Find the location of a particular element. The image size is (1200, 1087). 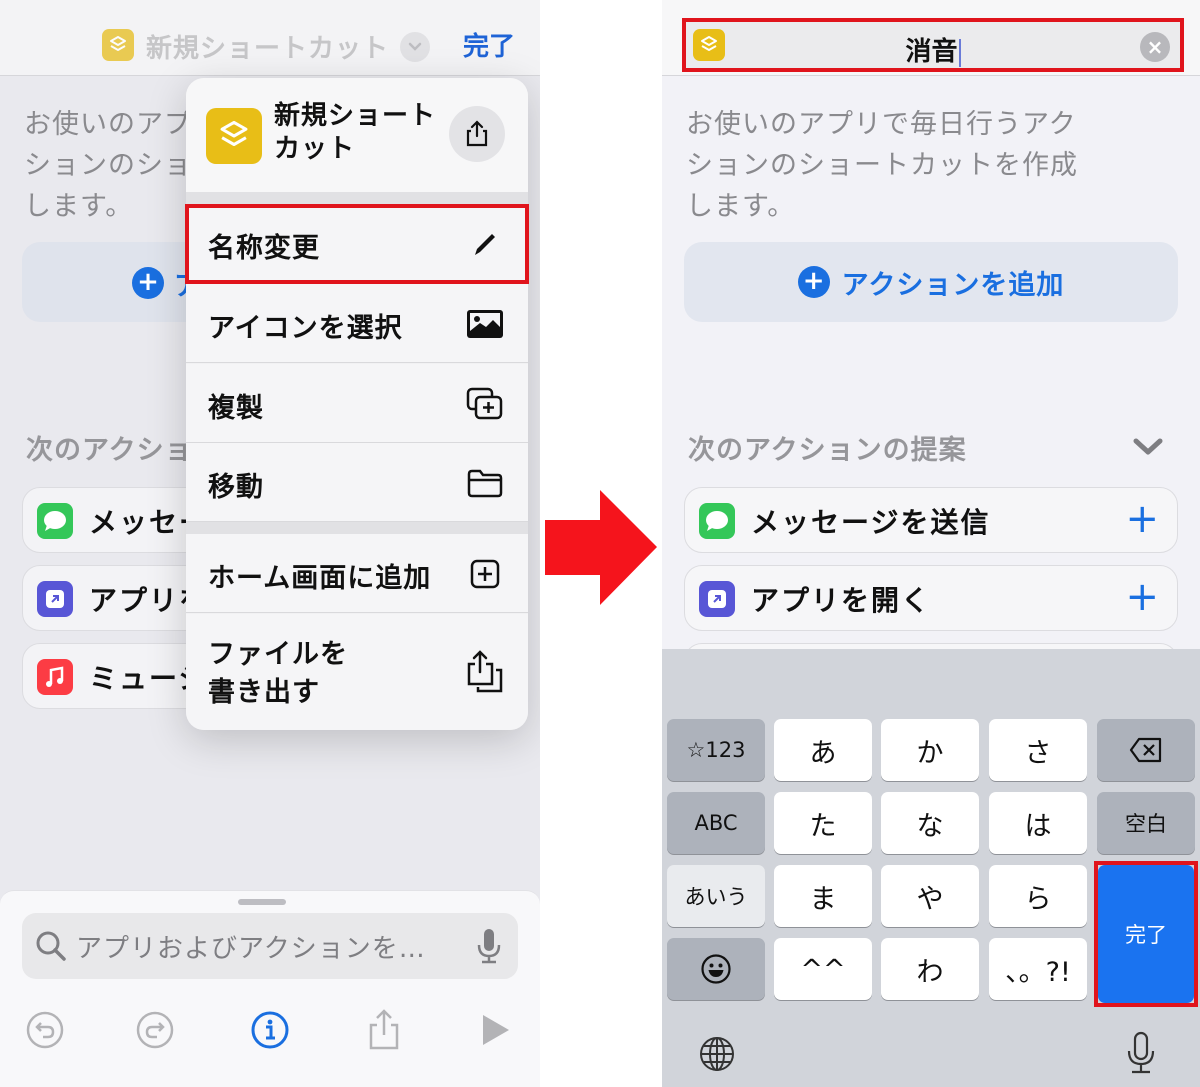

globe-icon is located at coordinates (717, 1054).